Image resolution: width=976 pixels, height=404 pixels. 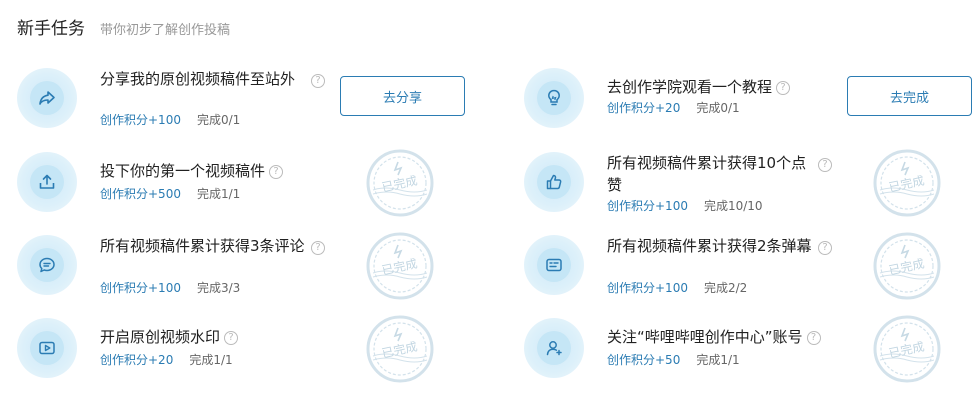 I want to click on task-meta: 创作积分+100 完成10/10, so click(x=685, y=206).